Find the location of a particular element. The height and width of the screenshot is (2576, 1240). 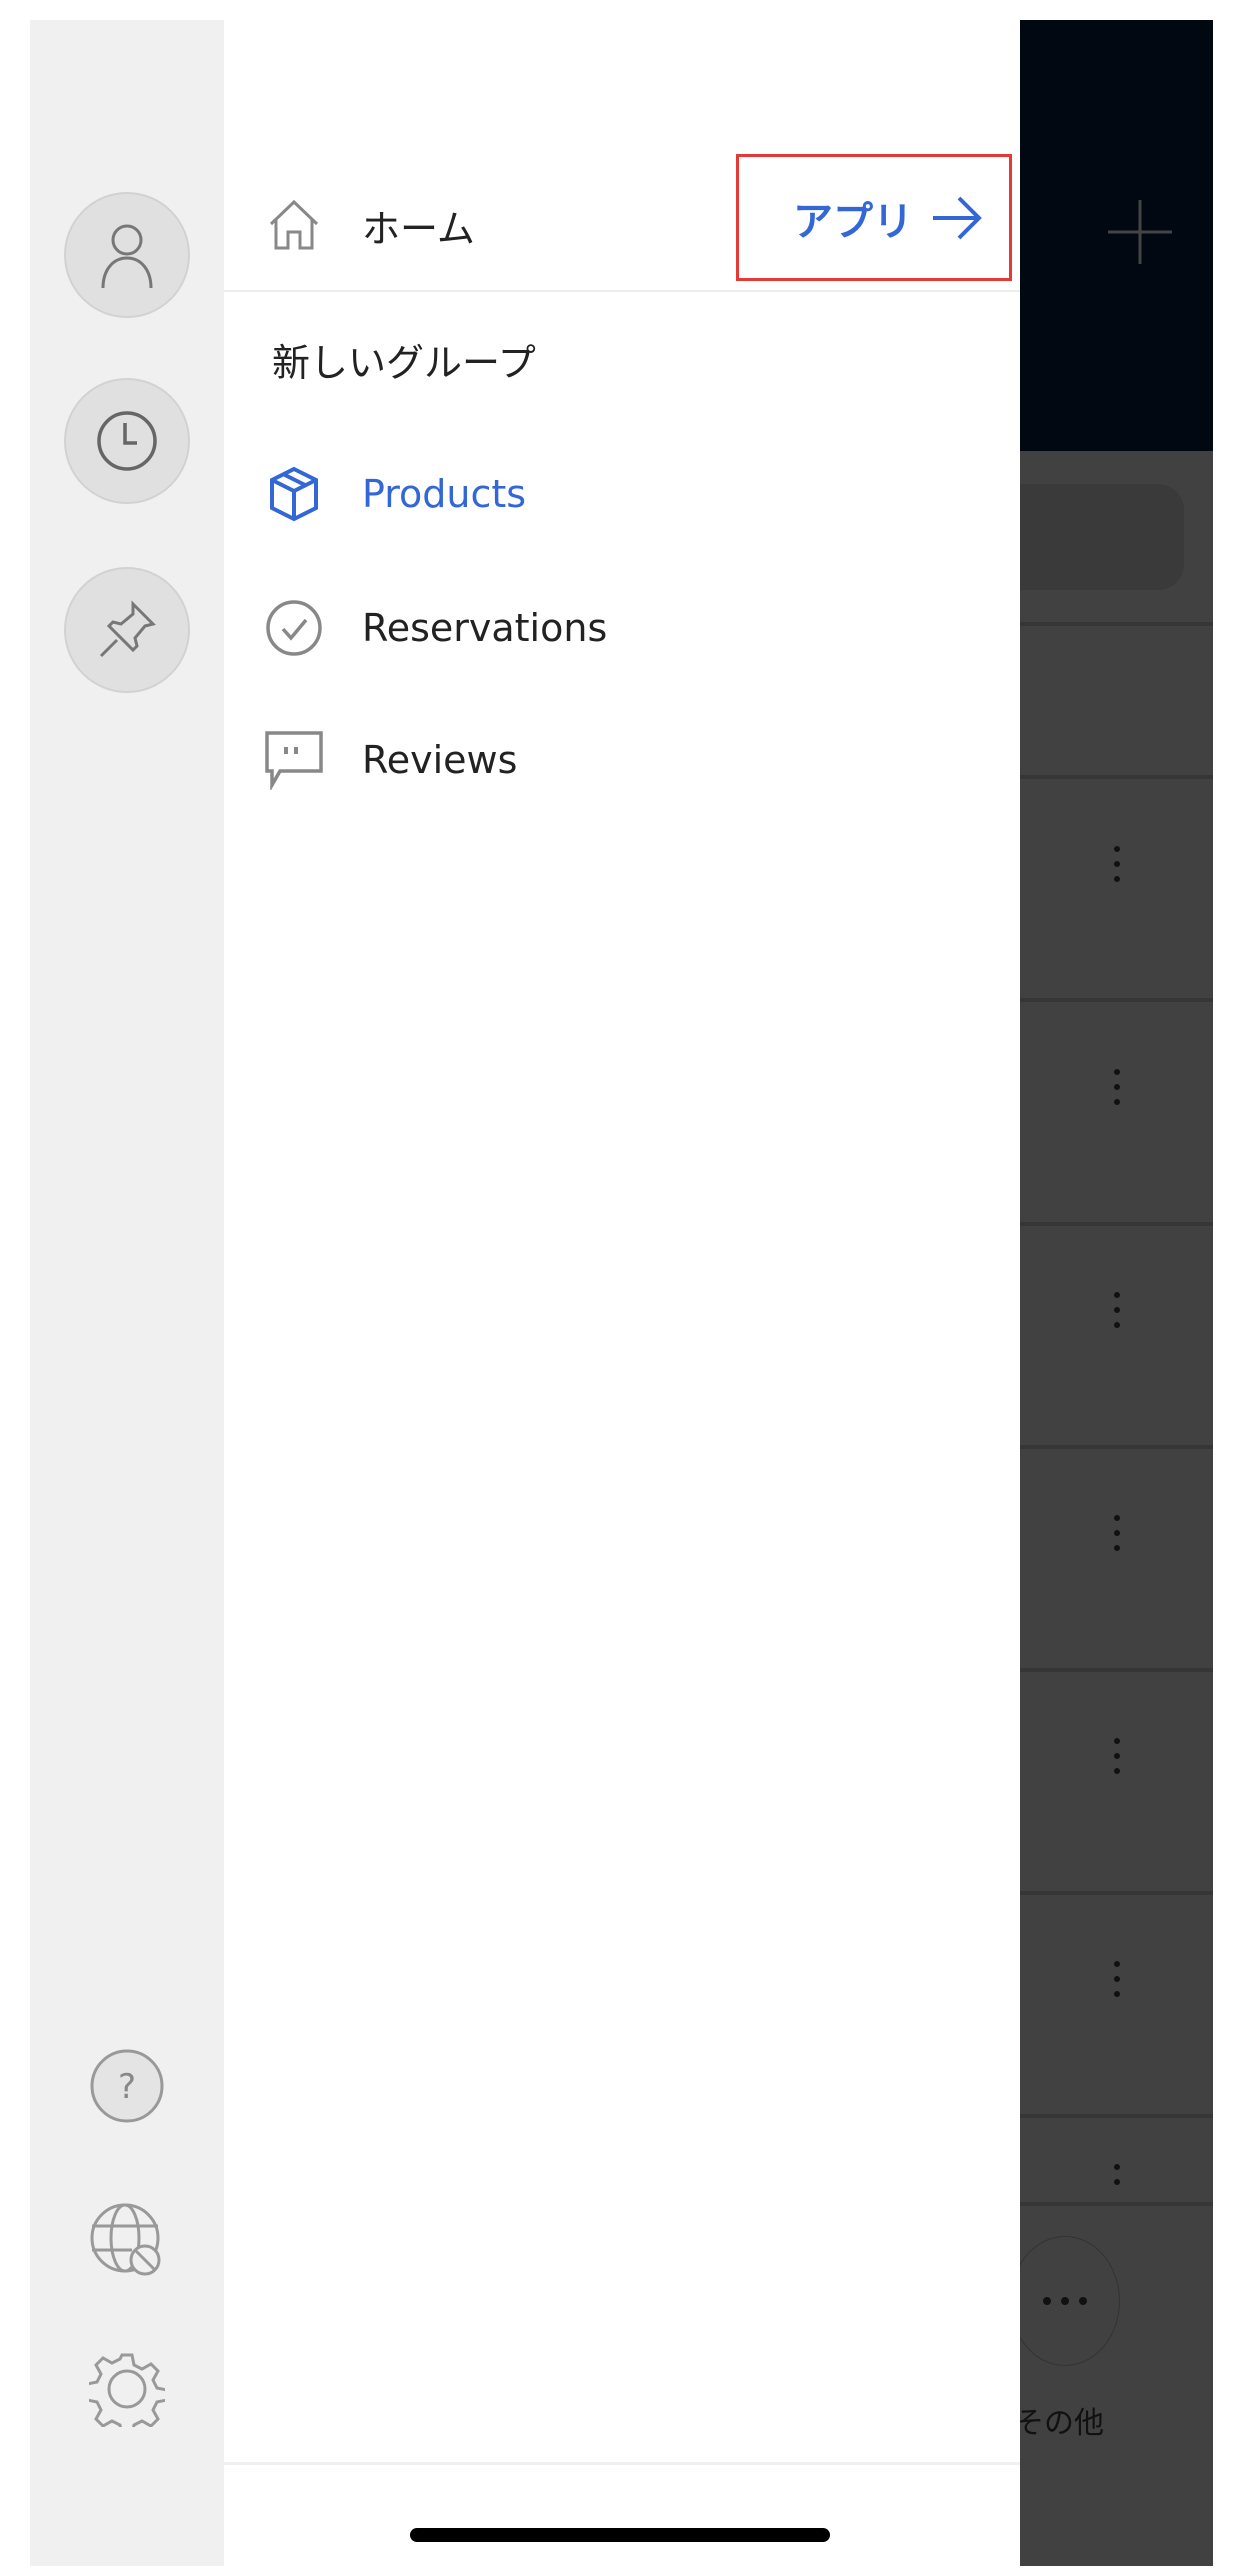

group-title: 新しいグループ is located at coordinates (404, 363).